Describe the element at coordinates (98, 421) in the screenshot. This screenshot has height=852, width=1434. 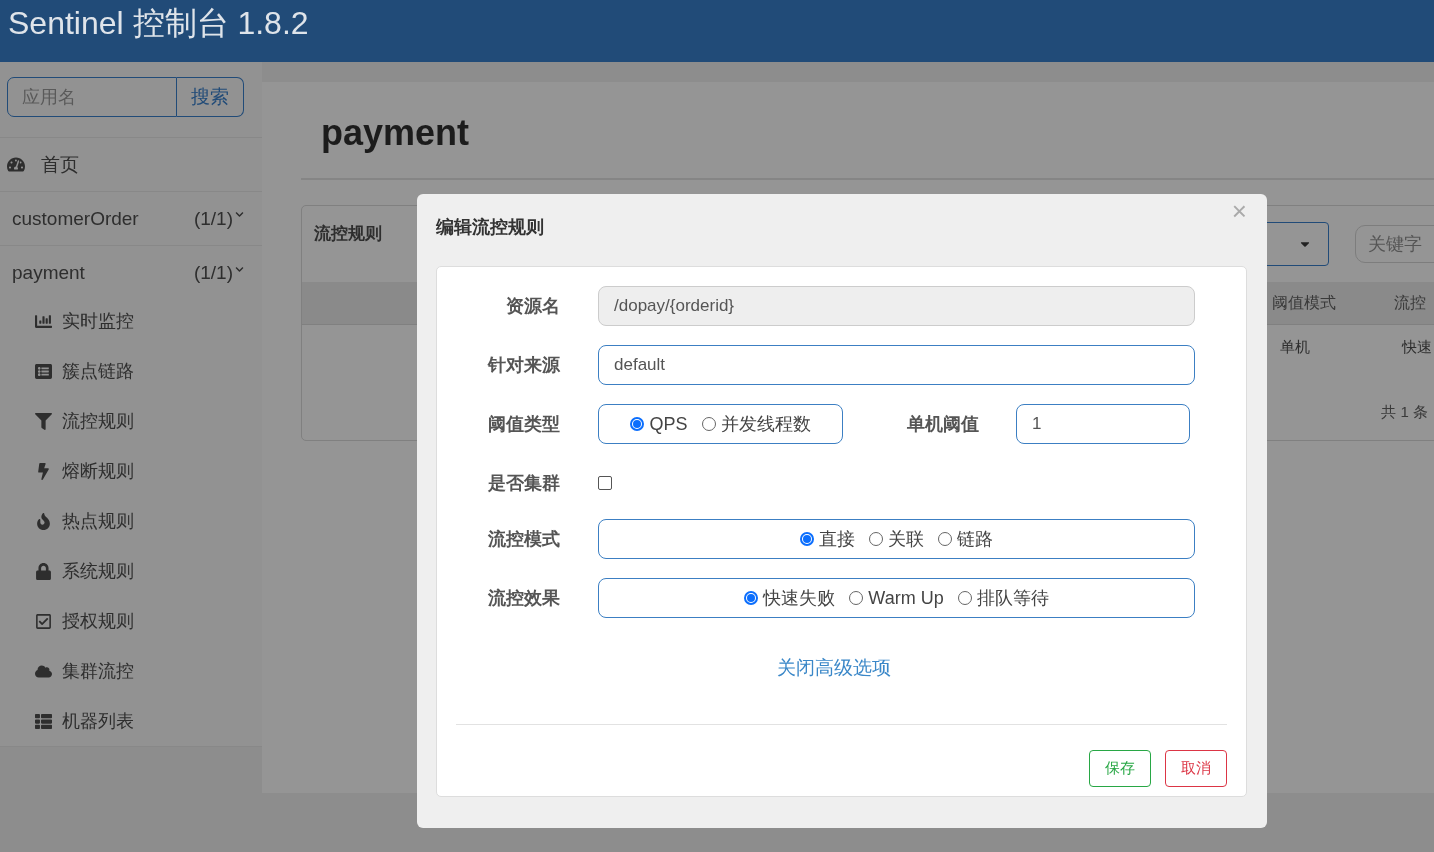
I see `menu-item: 流控规则` at that location.